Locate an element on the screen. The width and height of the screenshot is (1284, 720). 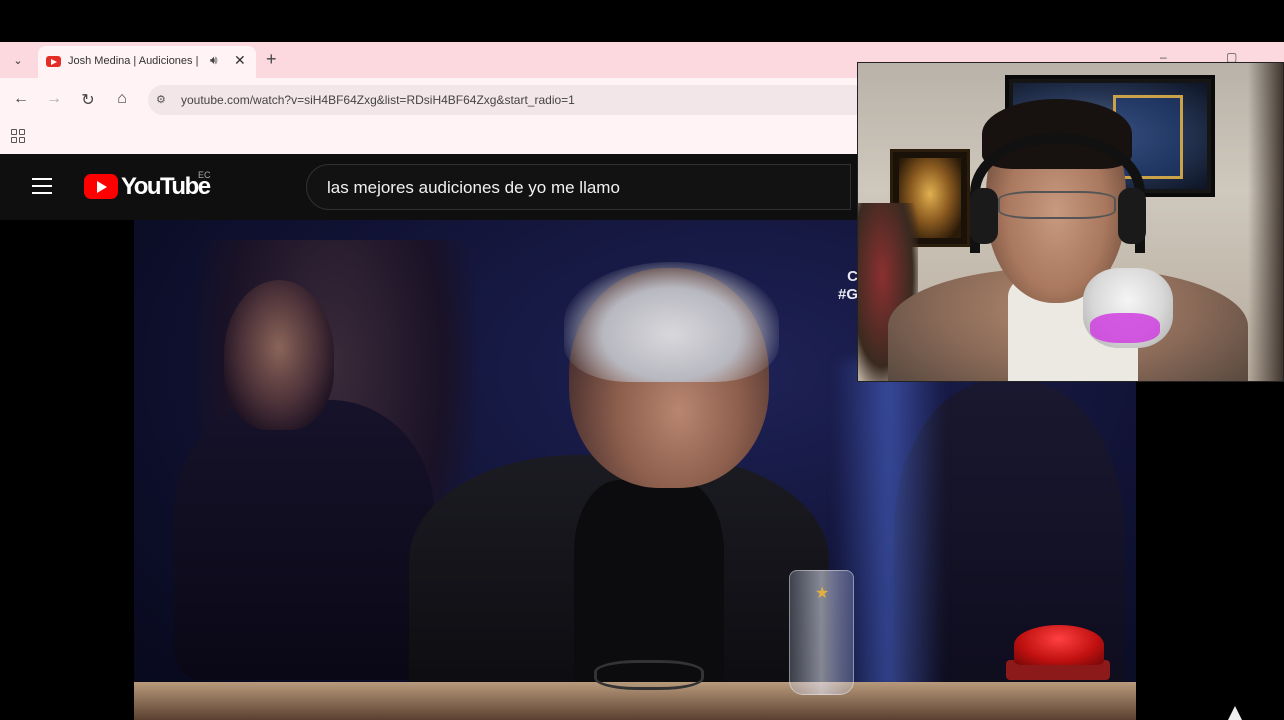
headphone-earcup-right is located at coordinates (1132, 216).